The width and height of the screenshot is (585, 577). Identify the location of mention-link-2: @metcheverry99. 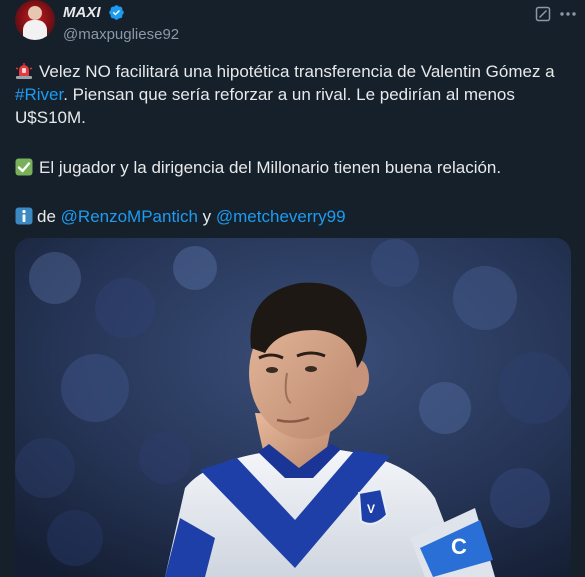
(281, 216).